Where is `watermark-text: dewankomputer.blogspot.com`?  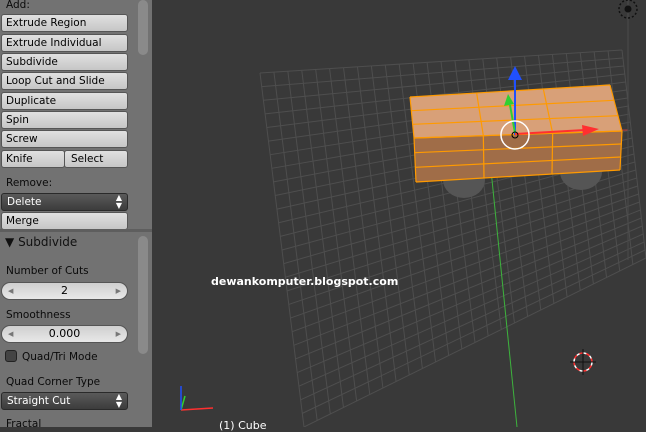
watermark-text: dewankomputer.blogspot.com is located at coordinates (305, 281).